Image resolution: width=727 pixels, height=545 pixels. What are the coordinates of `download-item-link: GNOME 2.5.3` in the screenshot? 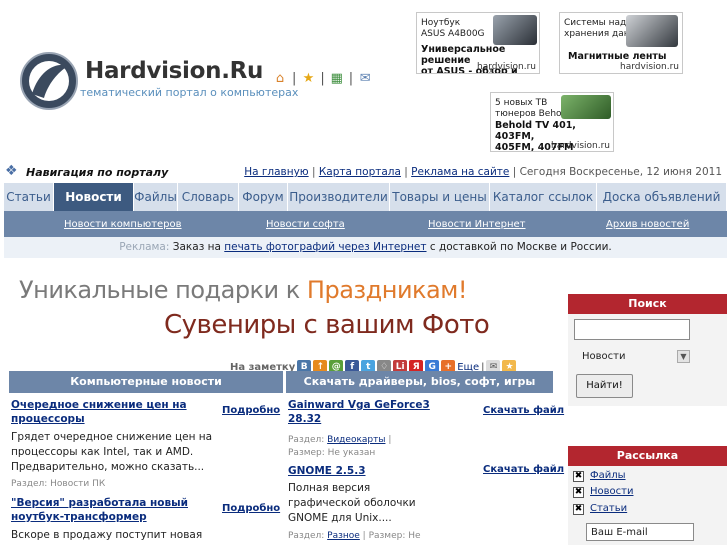 It's located at (327, 471).